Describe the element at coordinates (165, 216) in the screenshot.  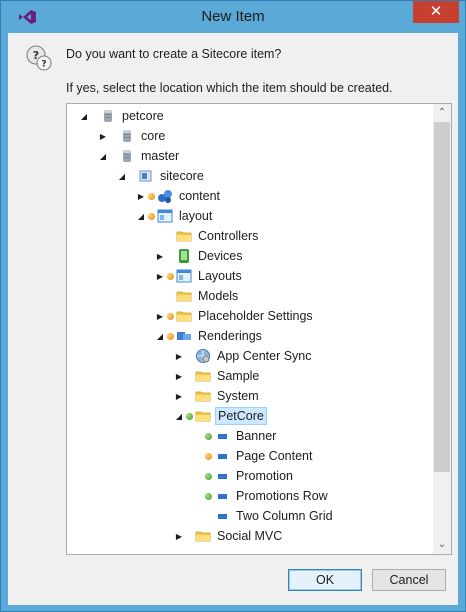
I see `layout-icon` at that location.